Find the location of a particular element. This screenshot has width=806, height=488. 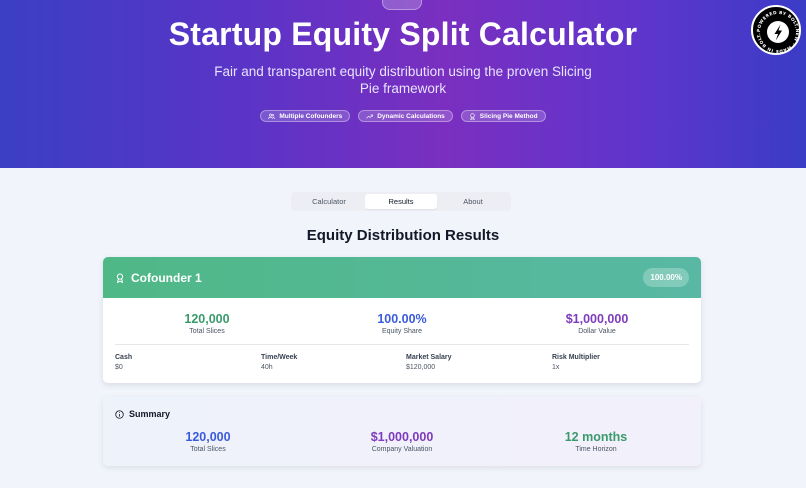

page-title: Startup Equity Split Calculator is located at coordinates (403, 34).